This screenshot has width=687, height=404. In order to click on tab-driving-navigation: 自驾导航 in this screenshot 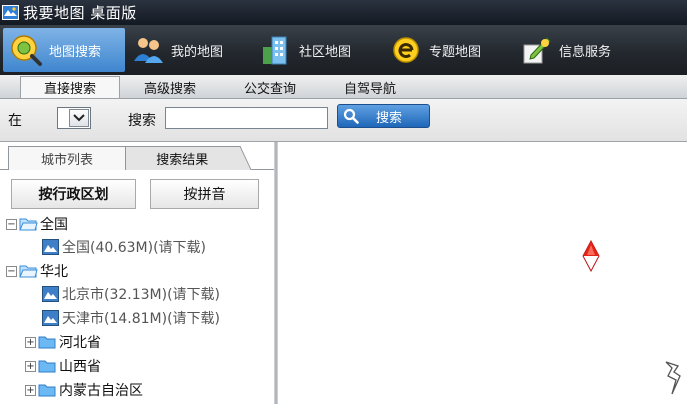, I will do `click(370, 87)`.